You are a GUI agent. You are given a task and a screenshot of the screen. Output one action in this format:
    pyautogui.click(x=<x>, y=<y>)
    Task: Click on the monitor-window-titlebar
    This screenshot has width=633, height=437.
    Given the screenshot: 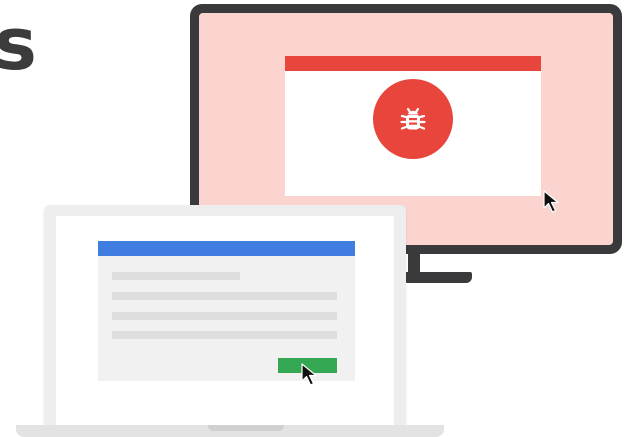 What is the action you would take?
    pyautogui.click(x=413, y=63)
    